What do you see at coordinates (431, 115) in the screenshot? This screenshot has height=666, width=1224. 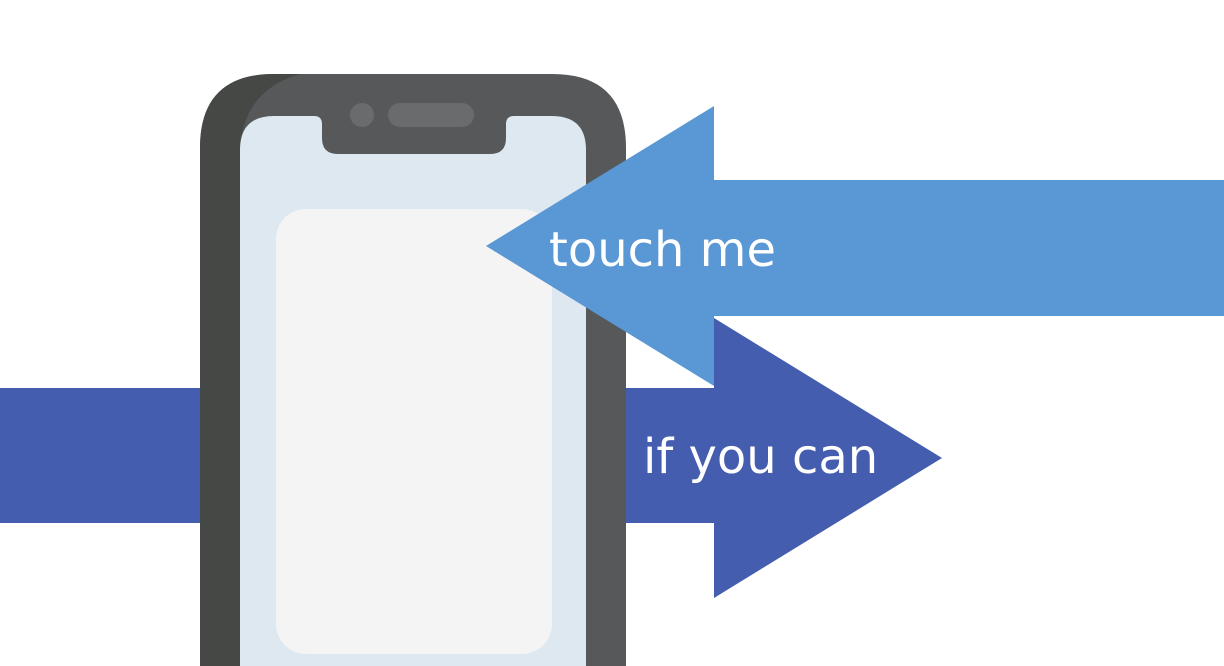 I see `phone-speaker` at bounding box center [431, 115].